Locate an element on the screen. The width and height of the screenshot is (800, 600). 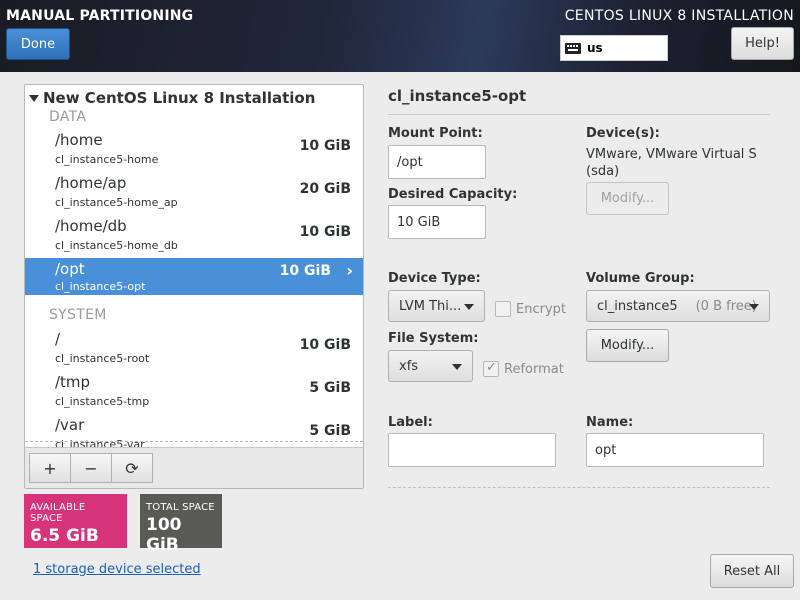
expand-triangle-icon is located at coordinates (34, 98).